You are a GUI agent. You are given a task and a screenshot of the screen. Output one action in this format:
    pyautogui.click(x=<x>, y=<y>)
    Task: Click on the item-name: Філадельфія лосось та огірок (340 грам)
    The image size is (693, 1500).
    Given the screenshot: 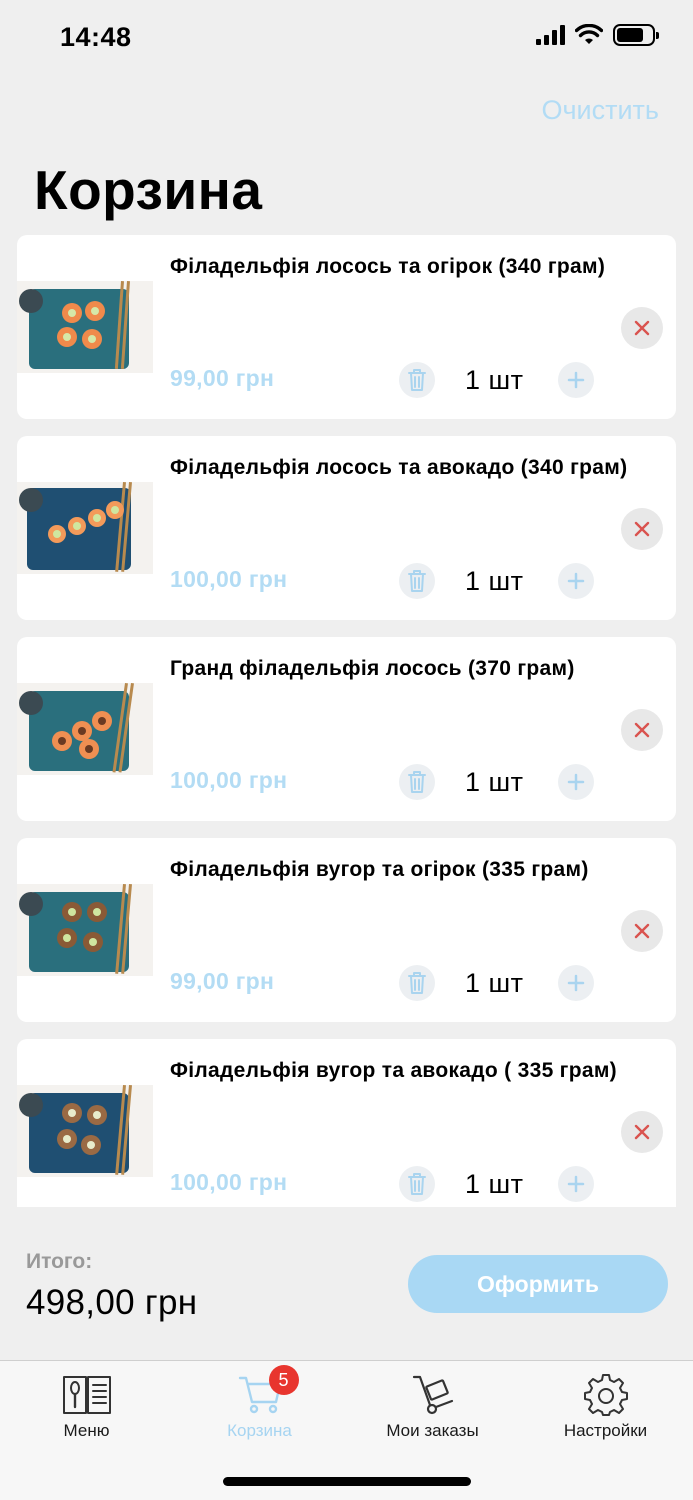 What is the action you would take?
    pyautogui.click(x=388, y=266)
    